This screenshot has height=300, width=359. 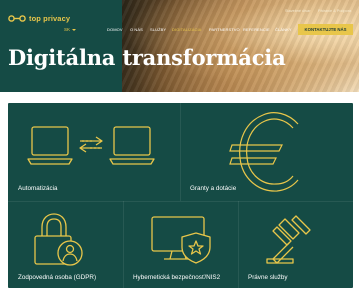 I want to click on service-card-label: Právne služby, so click(x=268, y=277).